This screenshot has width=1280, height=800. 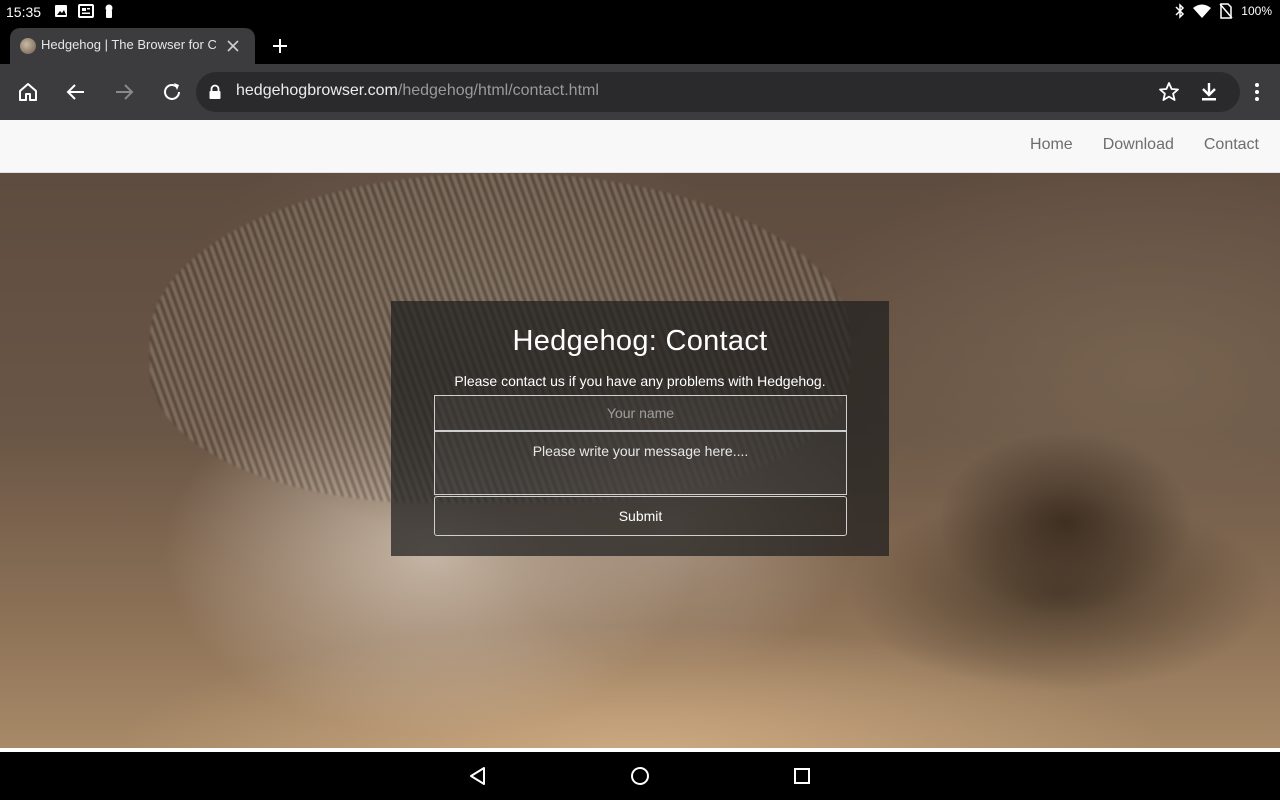 I want to click on url-path: /hedgehog/html/contact.html, so click(x=498, y=90).